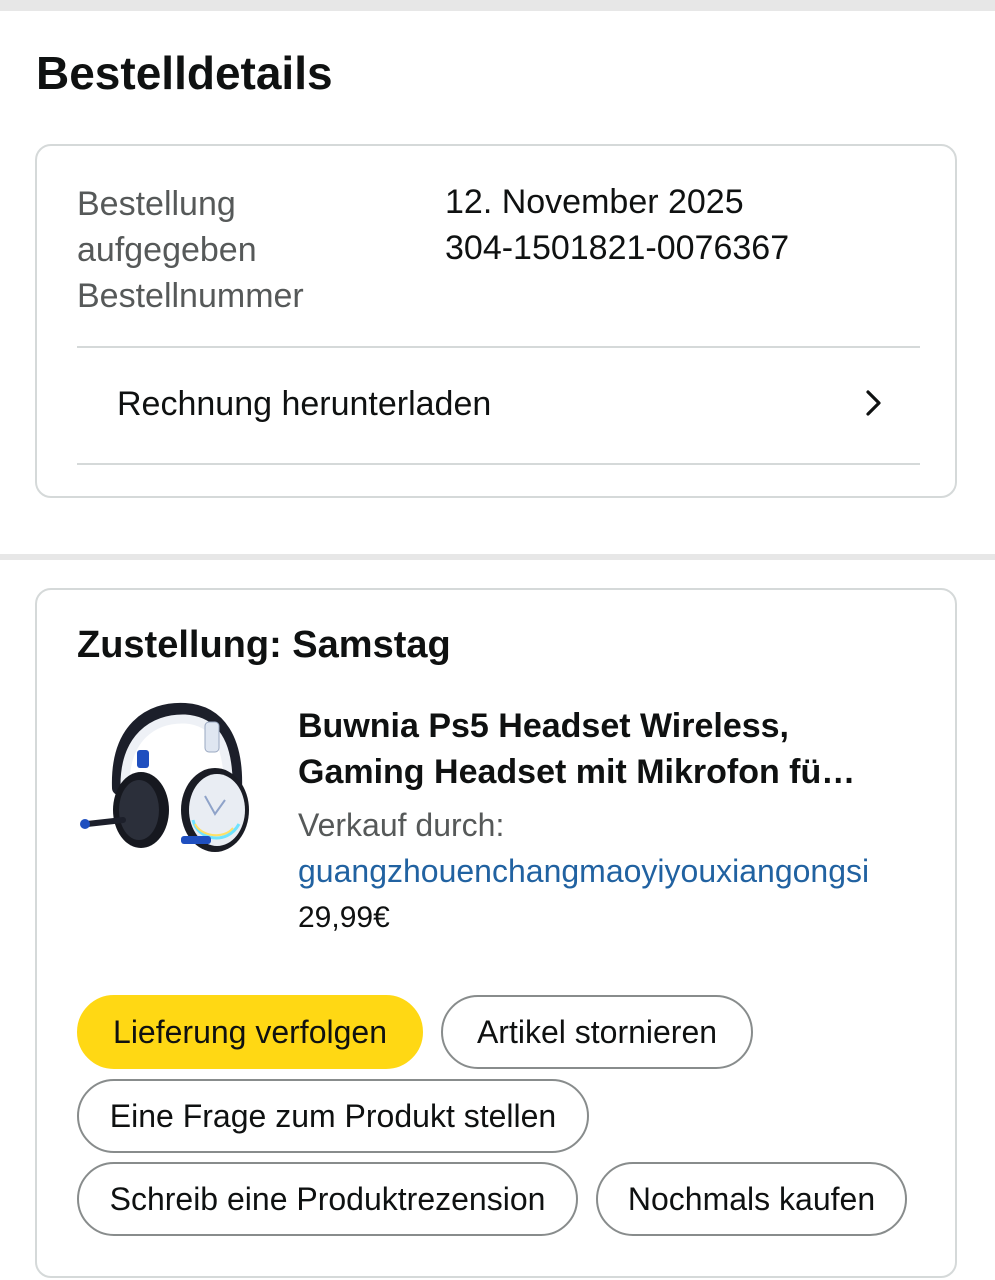  Describe the element at coordinates (751, 1199) in the screenshot. I see `buy-again-button: Nochmals kaufen` at that location.